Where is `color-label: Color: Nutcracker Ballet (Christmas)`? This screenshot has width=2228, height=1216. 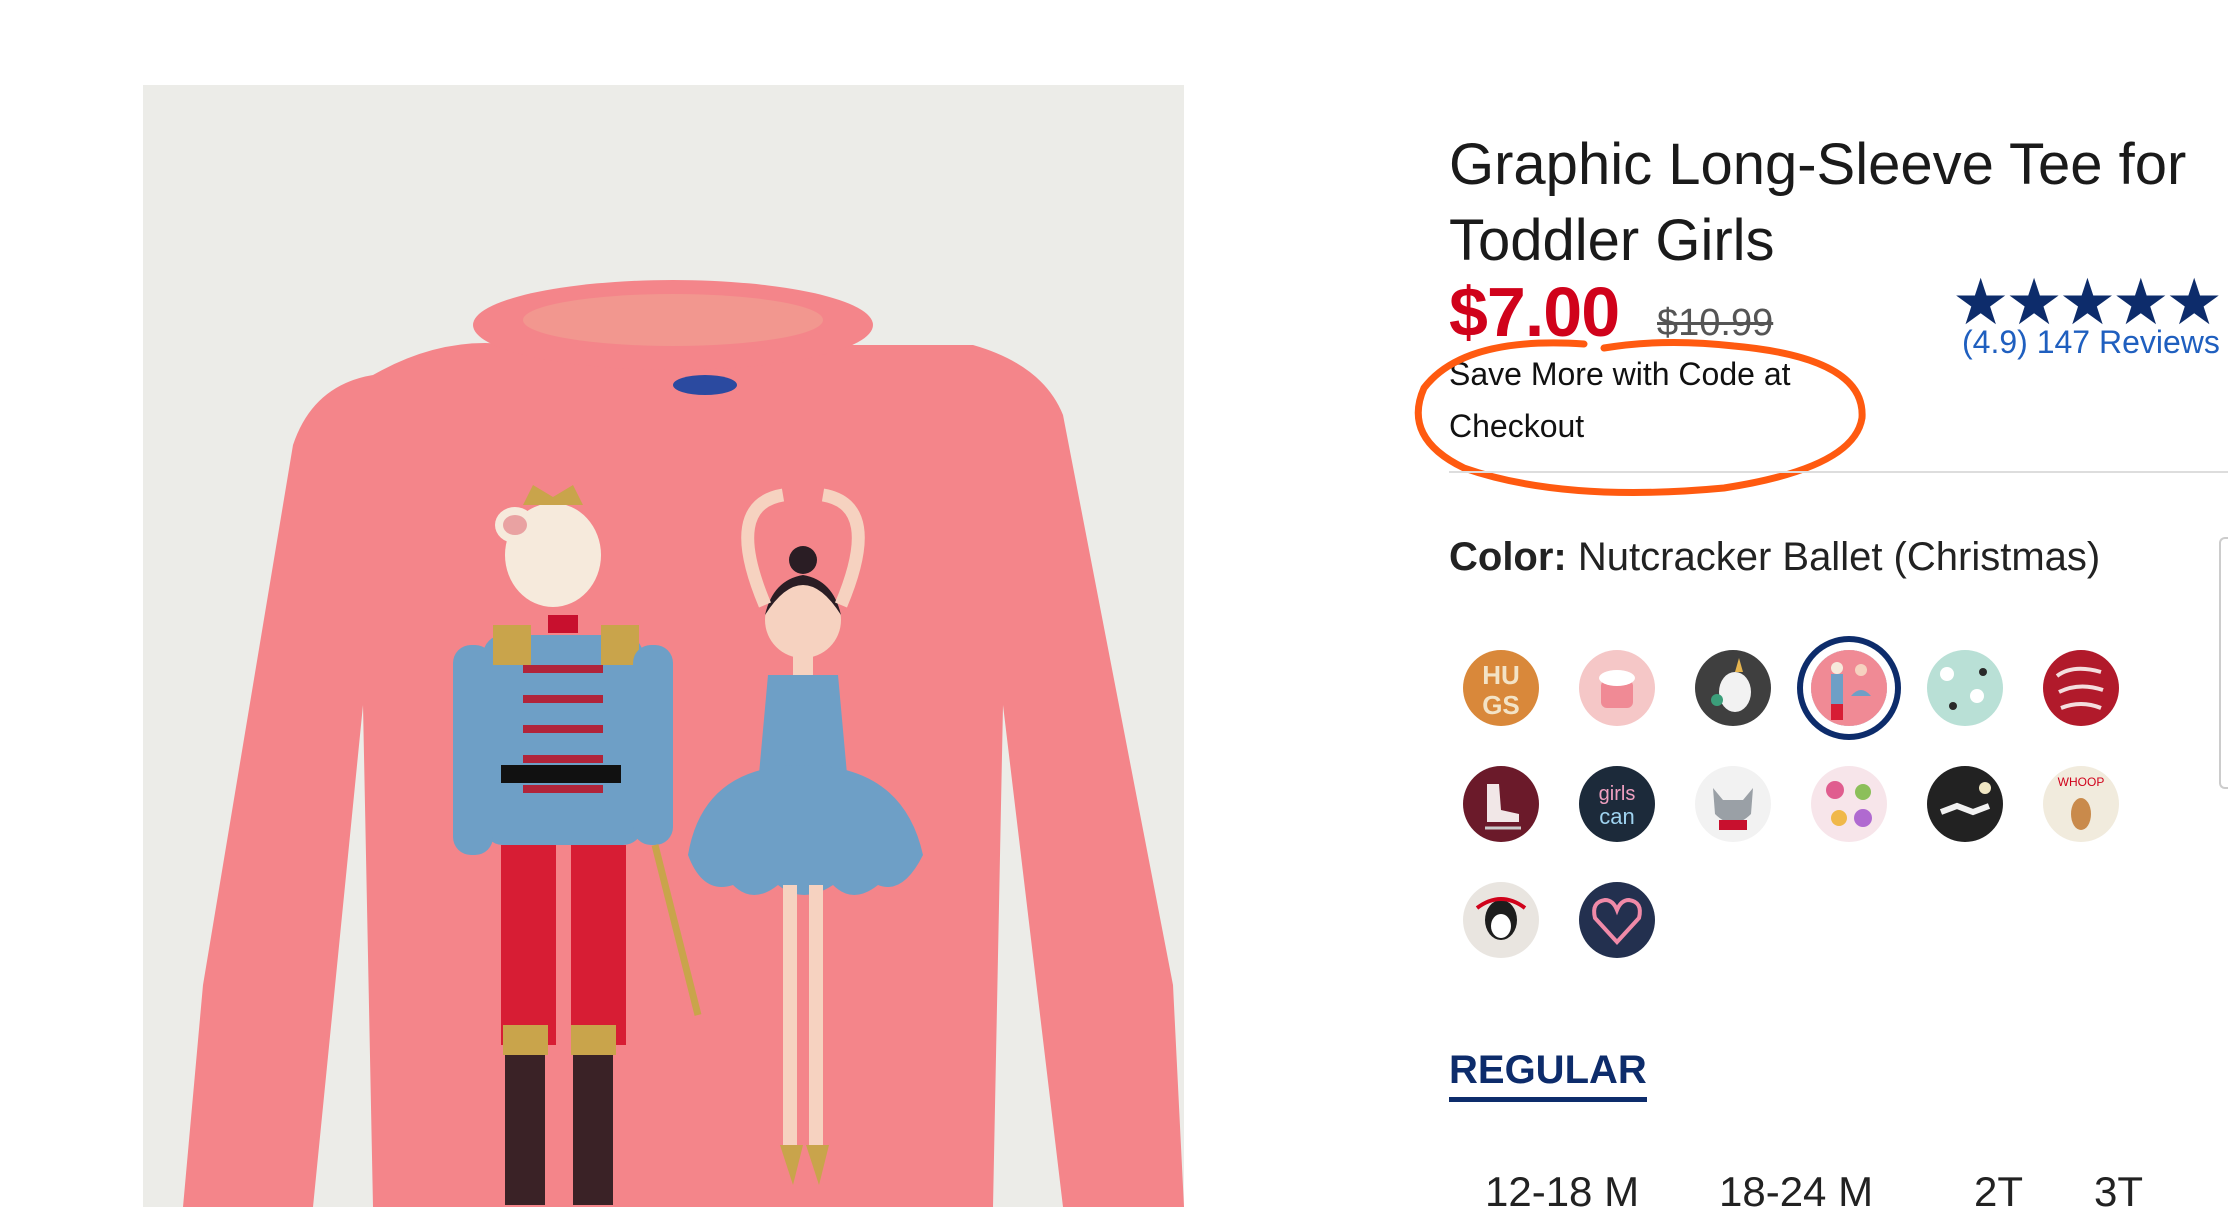
color-label: Color: Nutcracker Ballet (Christmas) is located at coordinates (1774, 557).